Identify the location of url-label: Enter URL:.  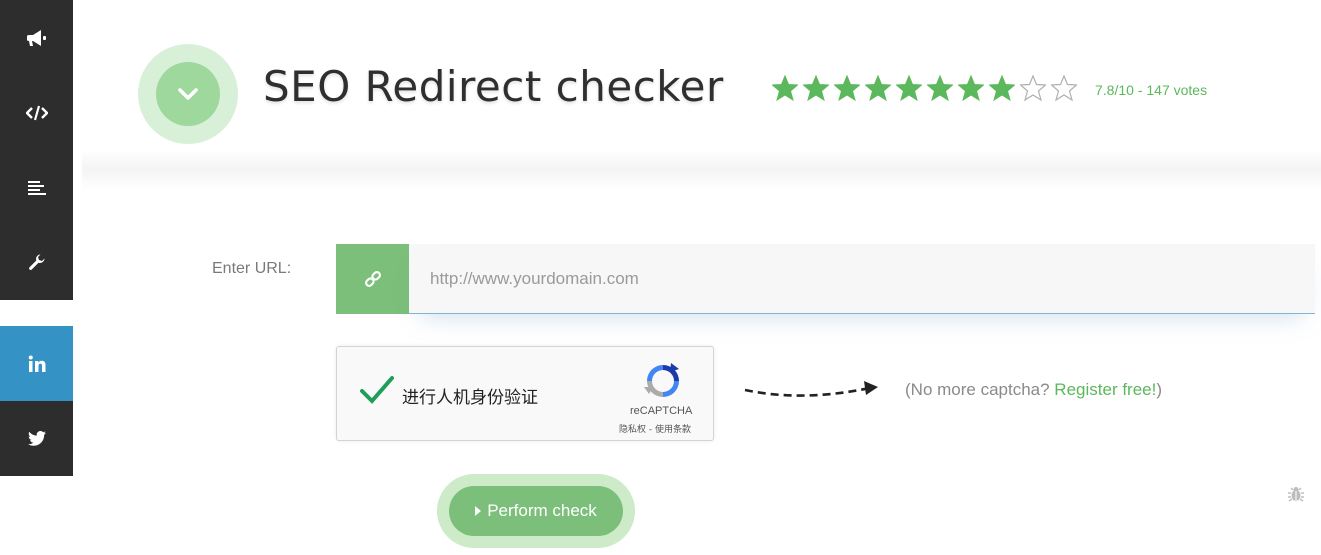
(252, 268).